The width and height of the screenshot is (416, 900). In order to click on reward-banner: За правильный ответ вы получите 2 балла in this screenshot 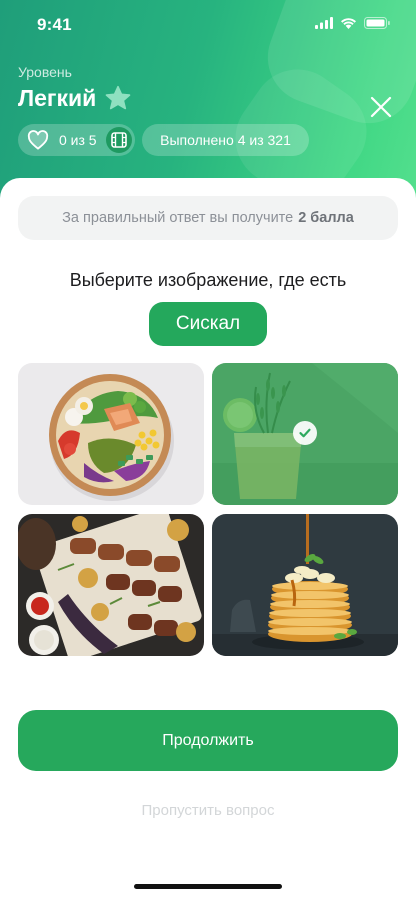, I will do `click(208, 218)`.